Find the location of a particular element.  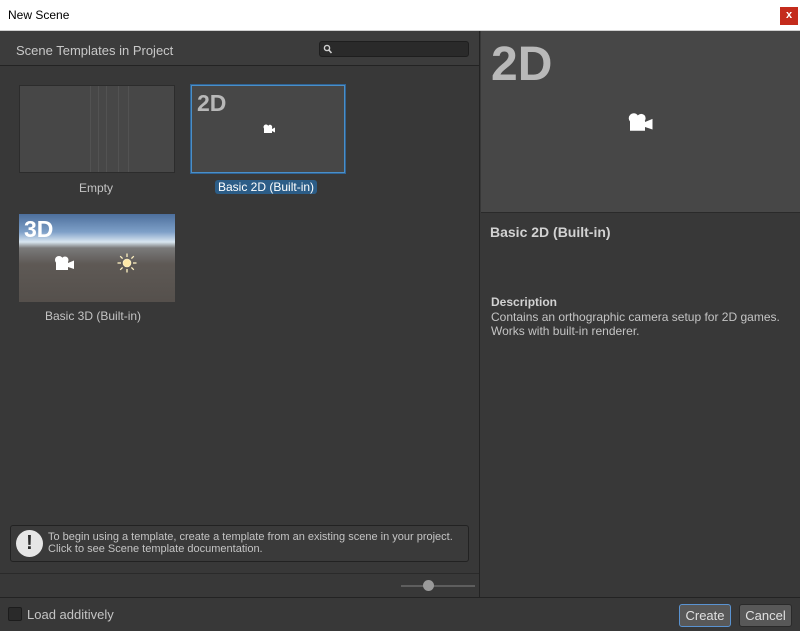

description-heading: Description is located at coordinates (524, 302).